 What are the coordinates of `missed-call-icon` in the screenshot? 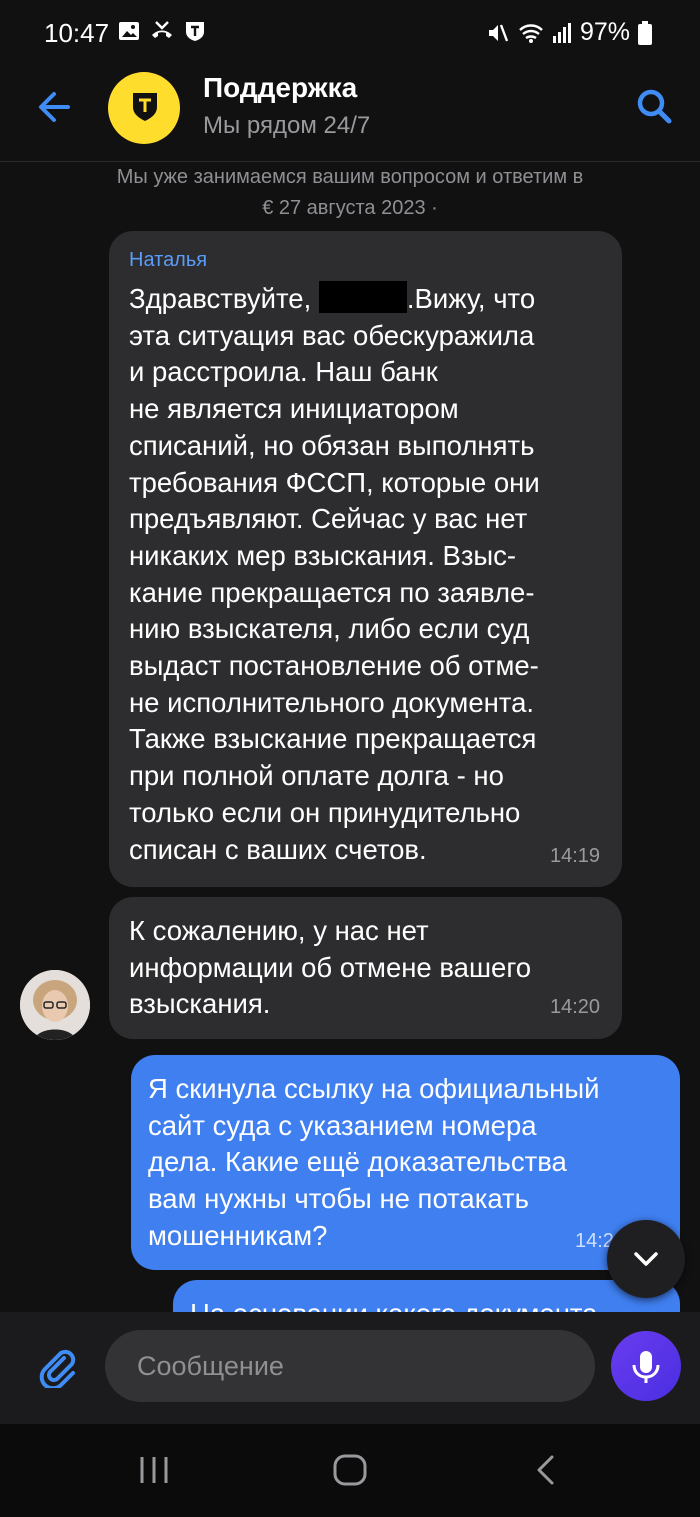 It's located at (162, 29).